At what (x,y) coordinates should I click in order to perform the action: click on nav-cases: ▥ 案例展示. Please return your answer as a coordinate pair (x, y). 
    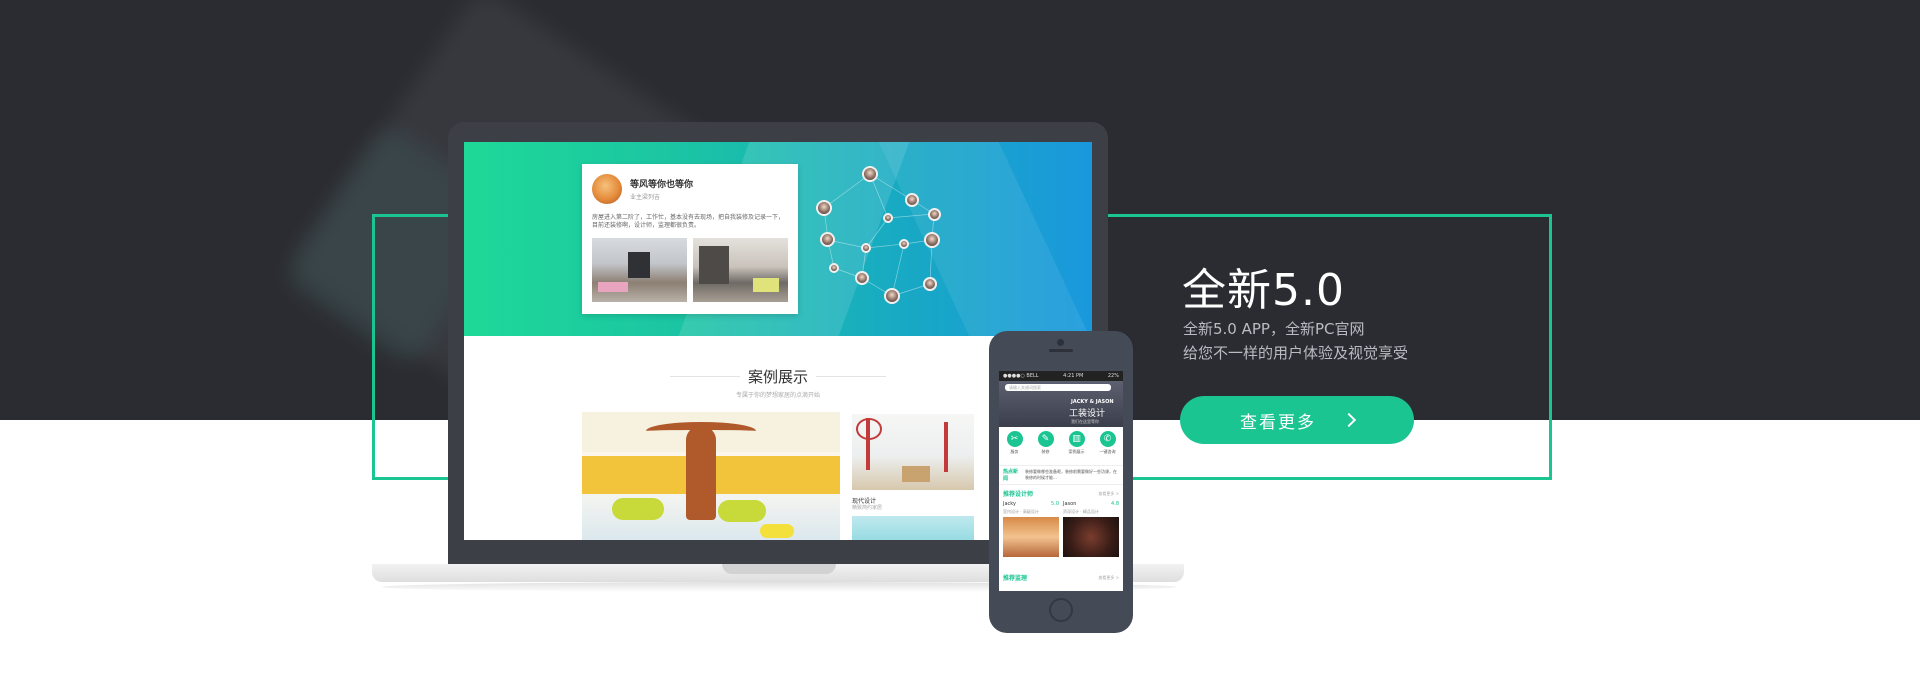
    Looking at the image, I should click on (1077, 446).